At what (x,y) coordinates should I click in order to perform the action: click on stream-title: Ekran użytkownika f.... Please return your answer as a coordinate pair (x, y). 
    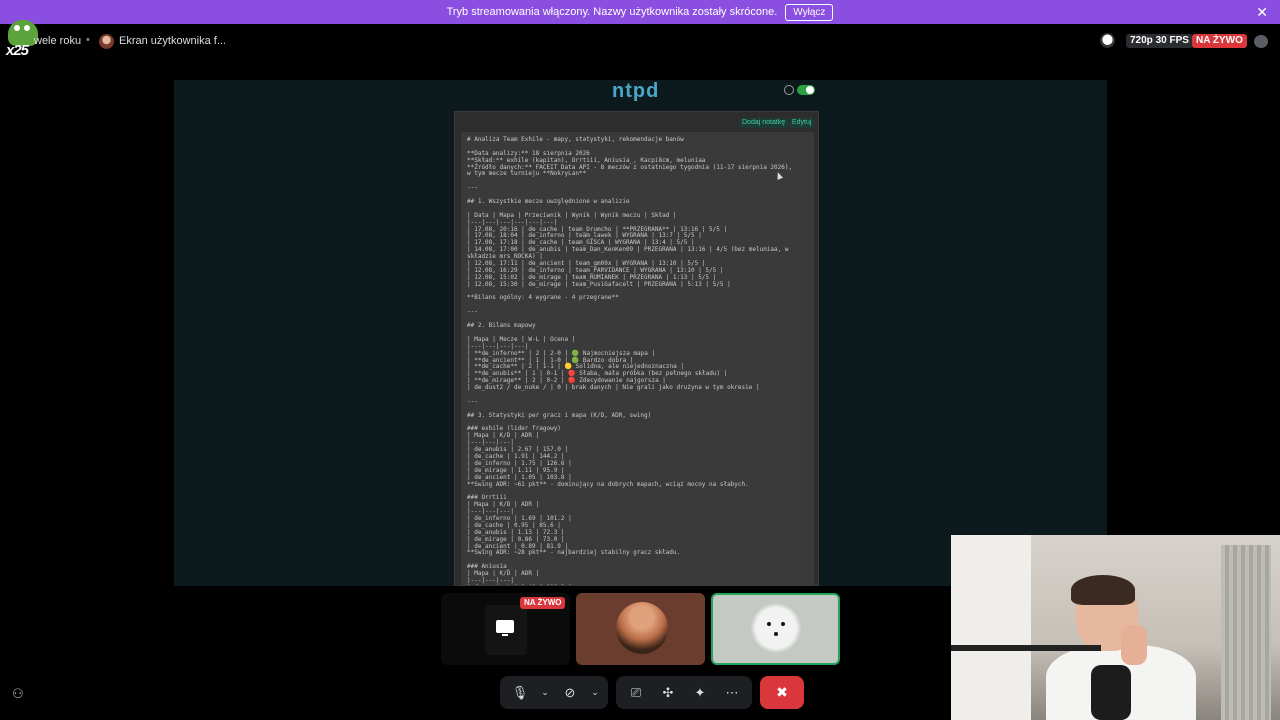
    Looking at the image, I should click on (172, 41).